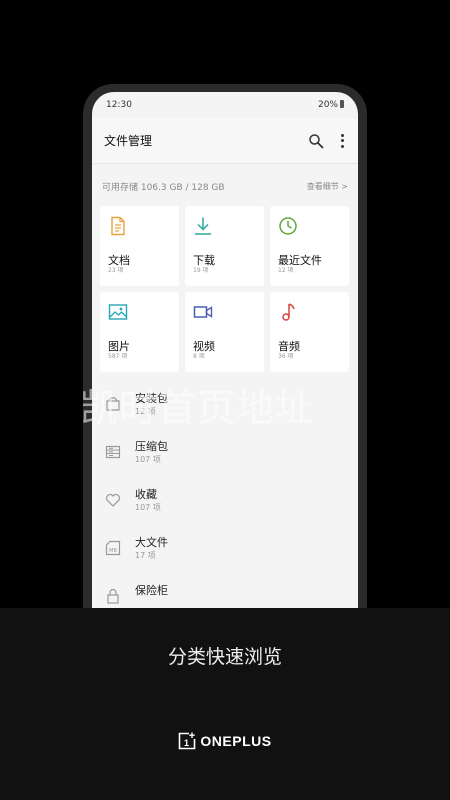  What do you see at coordinates (288, 312) in the screenshot?
I see `music-note-icon` at bounding box center [288, 312].